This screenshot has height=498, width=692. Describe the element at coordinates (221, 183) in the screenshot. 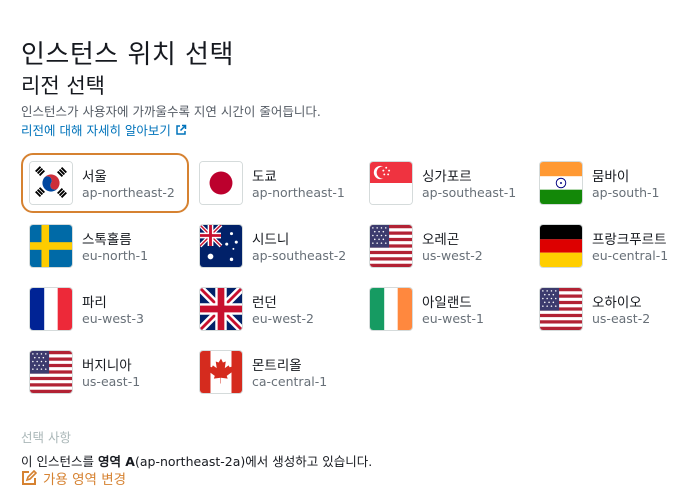

I see `japan-flag` at that location.